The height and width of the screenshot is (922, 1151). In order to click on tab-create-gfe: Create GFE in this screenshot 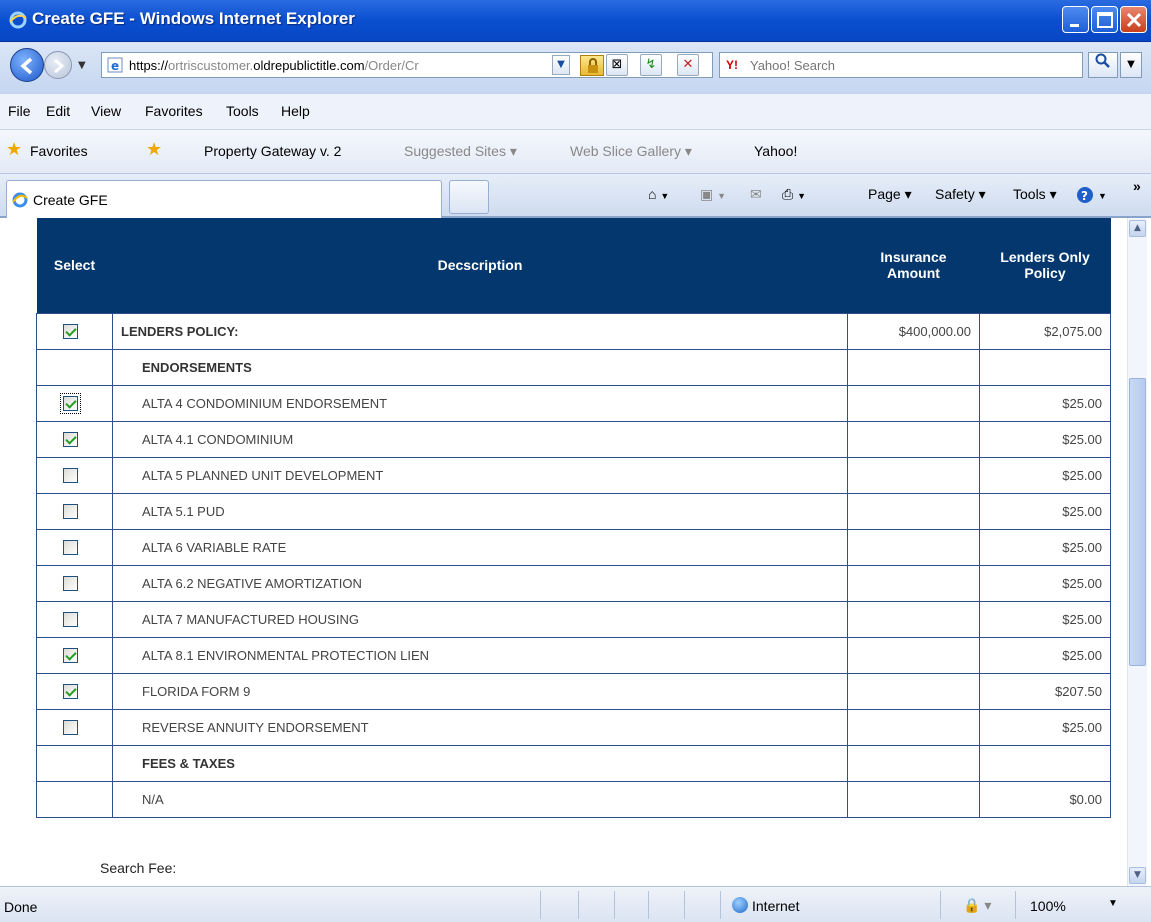, I will do `click(224, 199)`.